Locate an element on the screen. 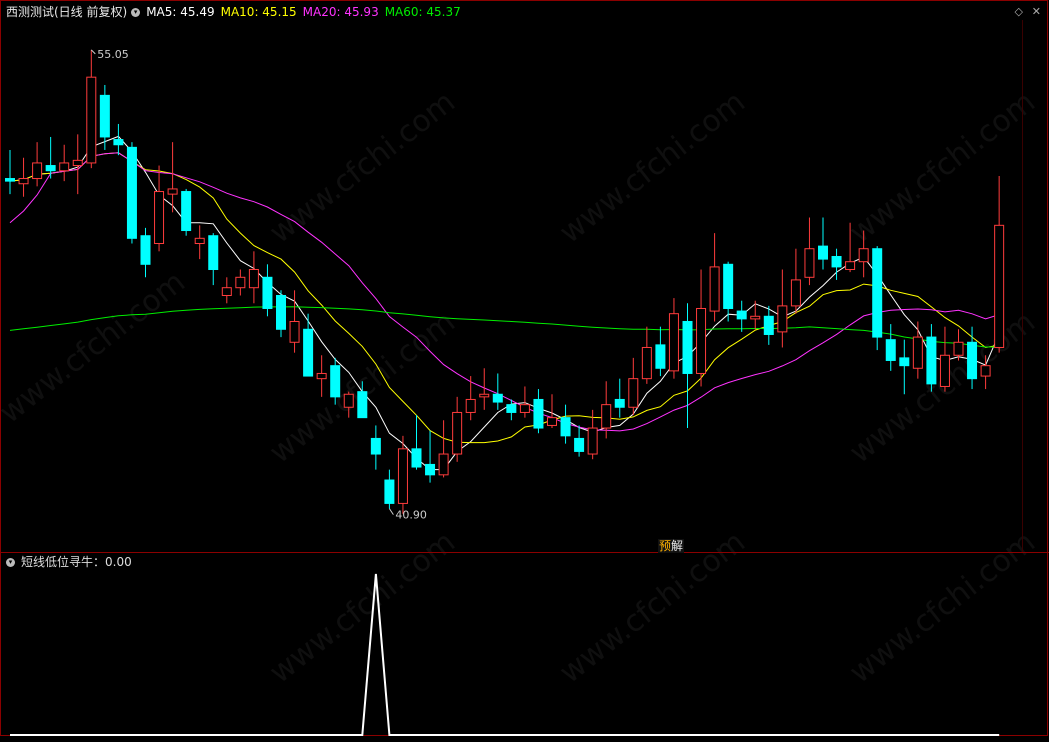  predict-button: 预解 is located at coordinates (671, 546).